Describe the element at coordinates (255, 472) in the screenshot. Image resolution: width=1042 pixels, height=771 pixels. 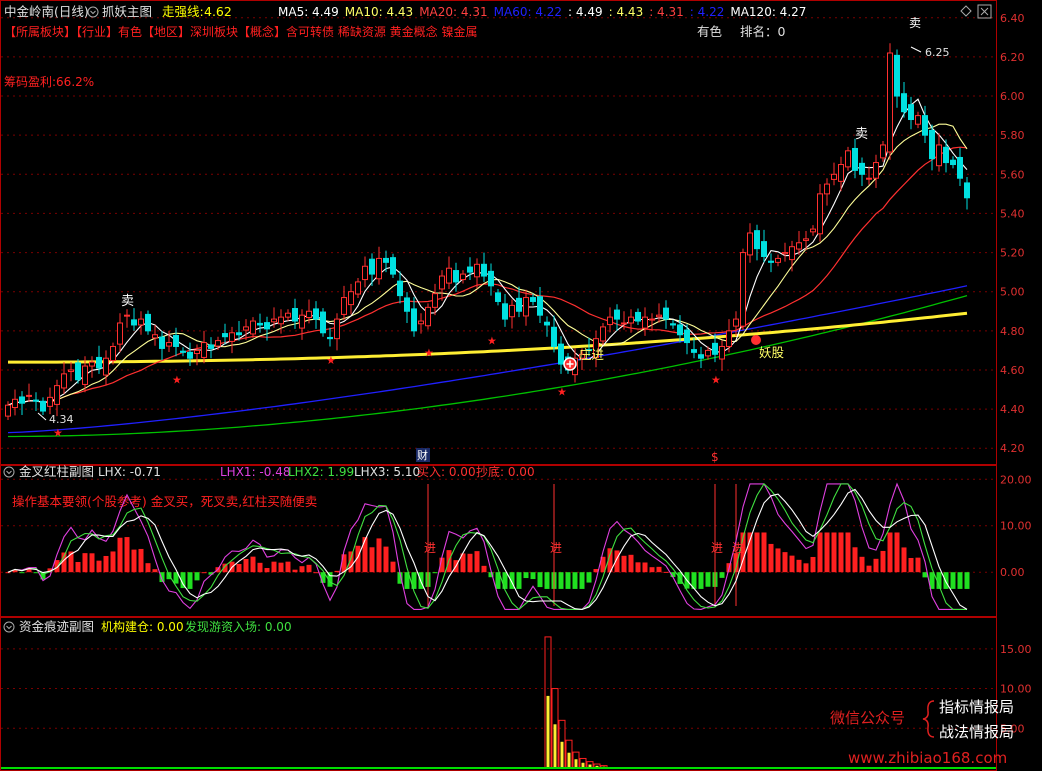
I see `lhx1-value: LHX1: -0.48` at that location.